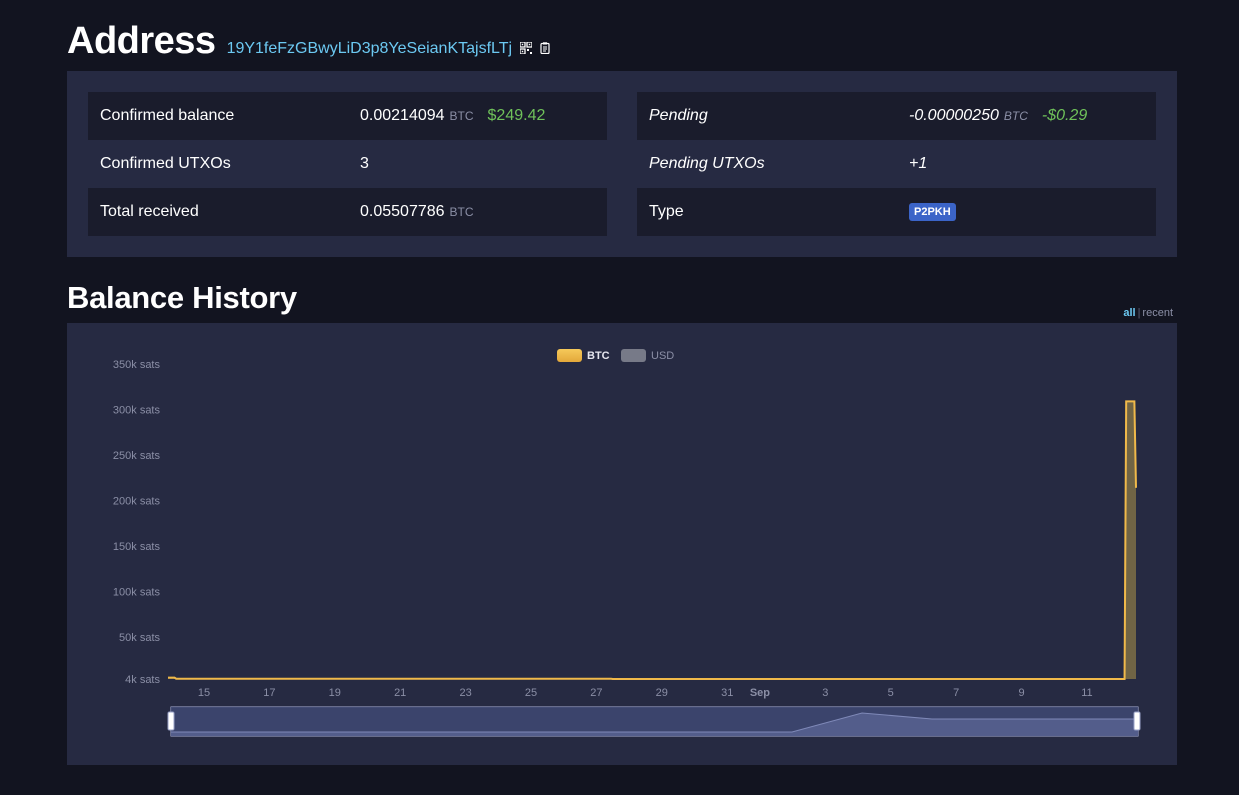  Describe the element at coordinates (896, 212) in the screenshot. I see `type-row: Type P2PKH` at that location.